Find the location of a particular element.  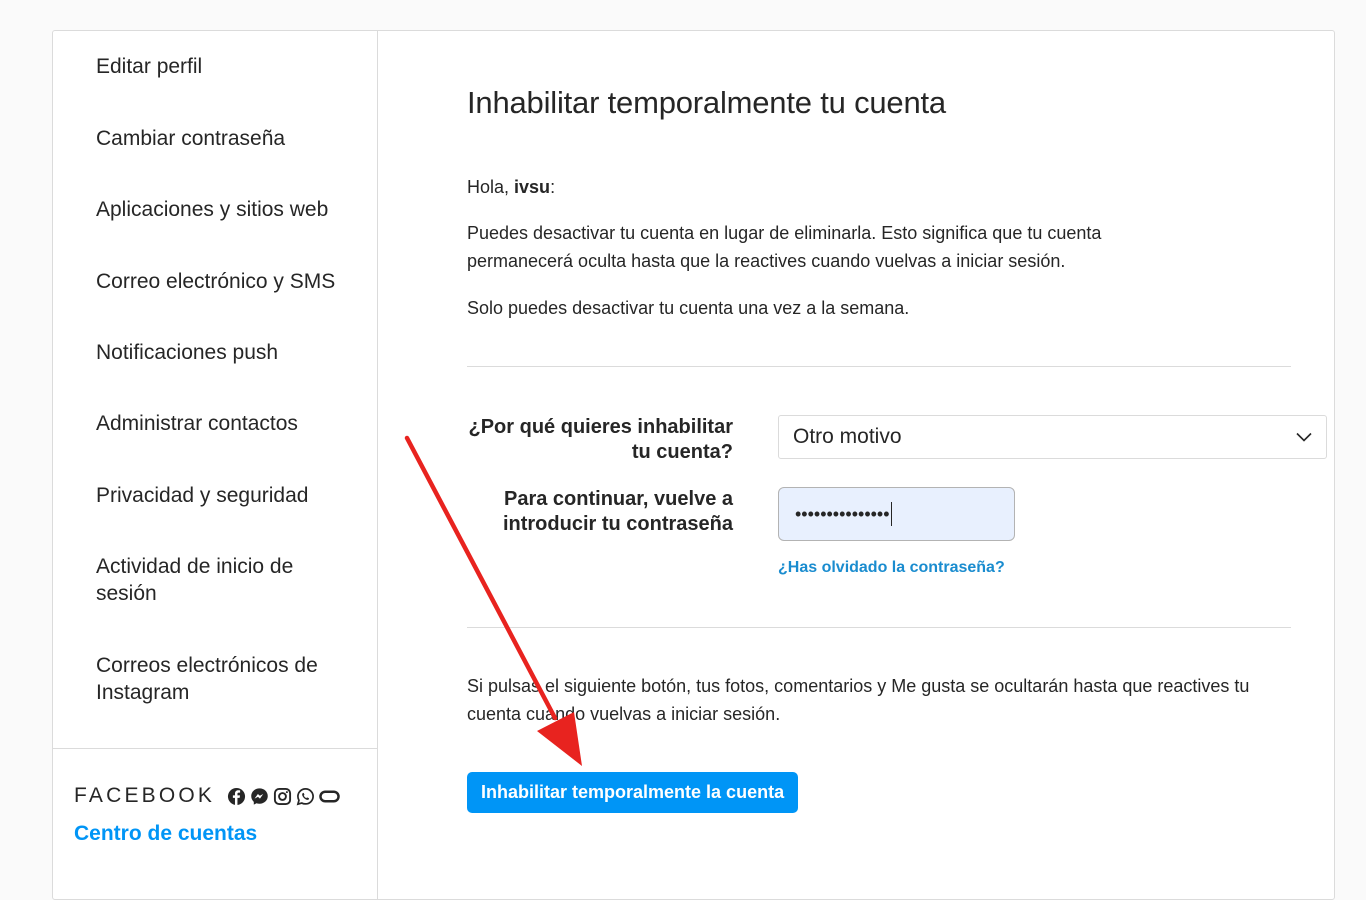

sidebar-item-manage-contacts: Administrar contactos is located at coordinates (231, 423).